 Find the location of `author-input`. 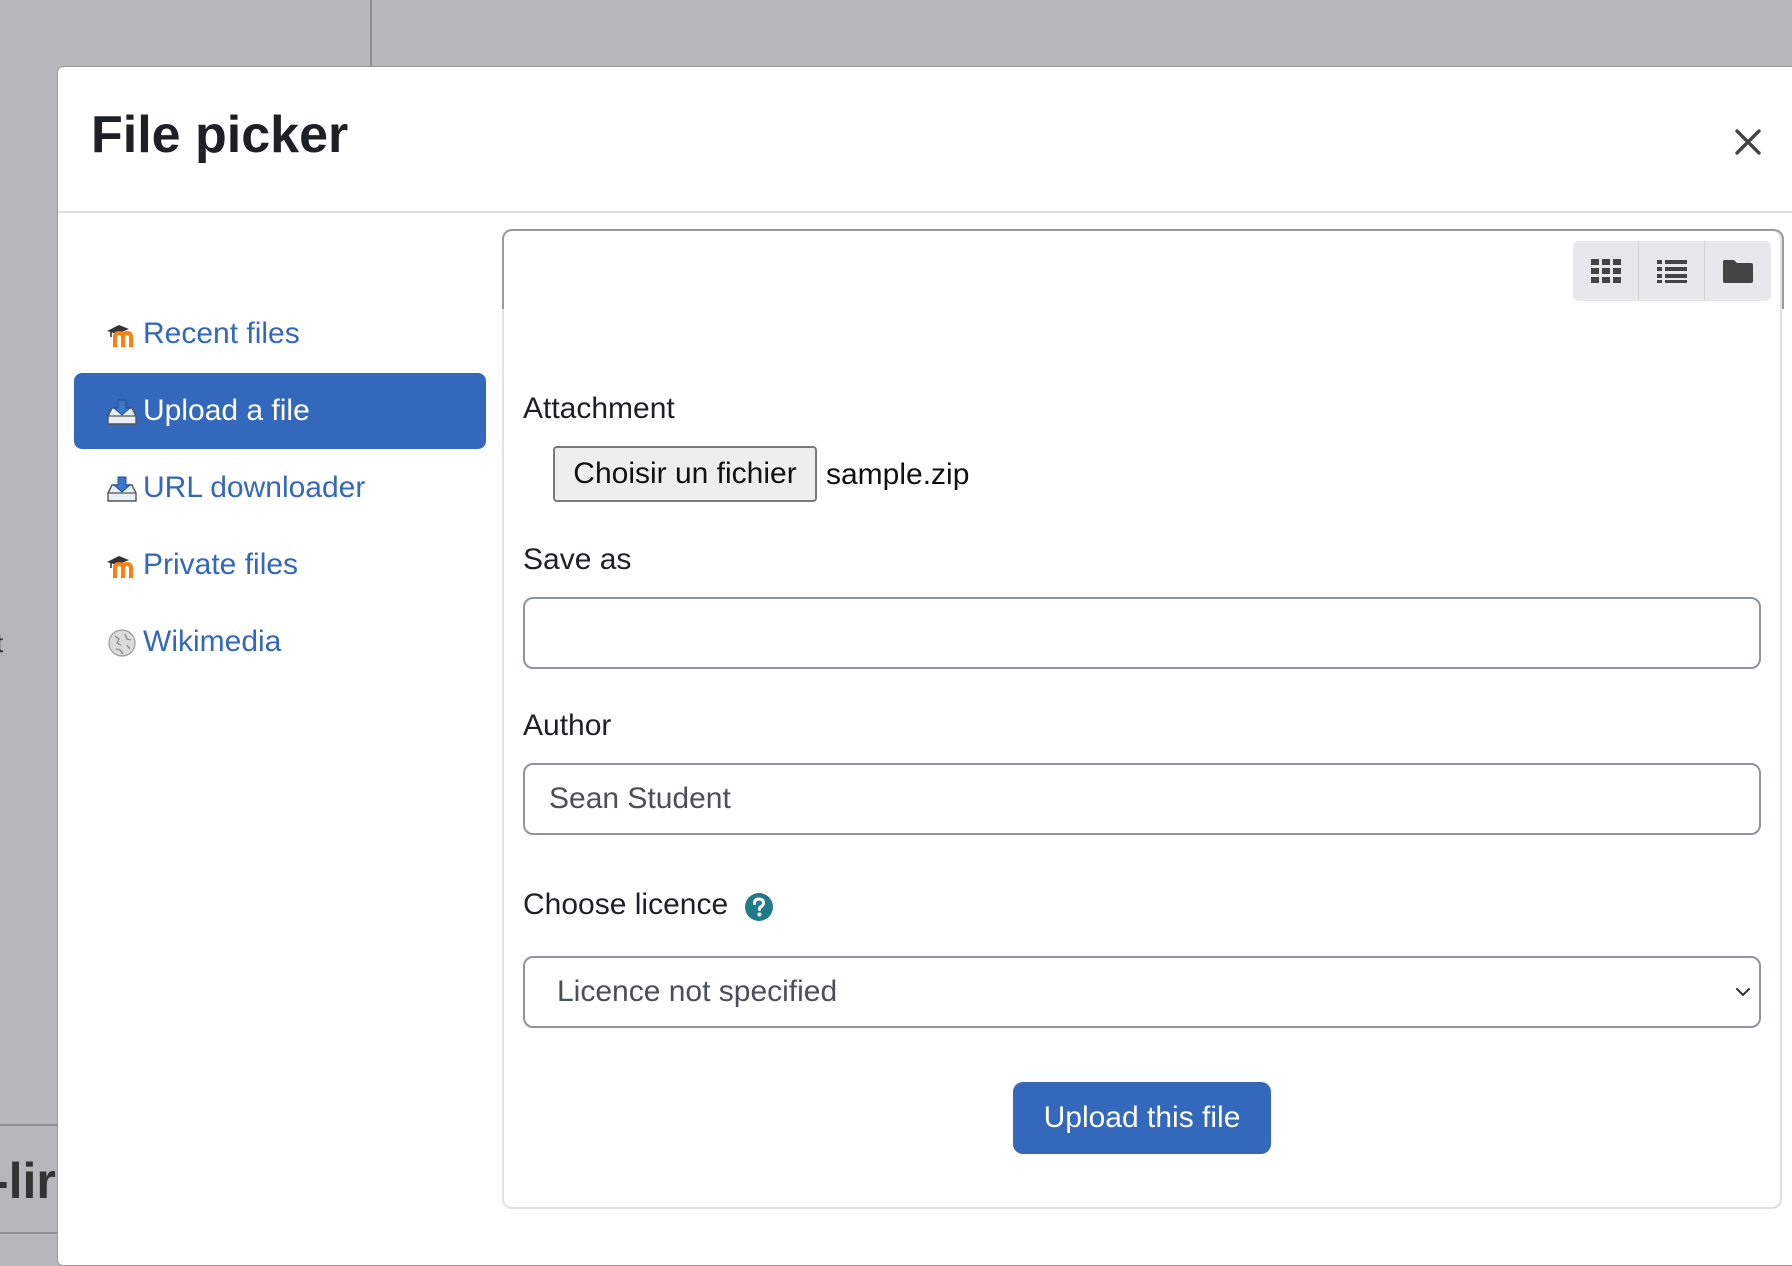

author-input is located at coordinates (1142, 799).